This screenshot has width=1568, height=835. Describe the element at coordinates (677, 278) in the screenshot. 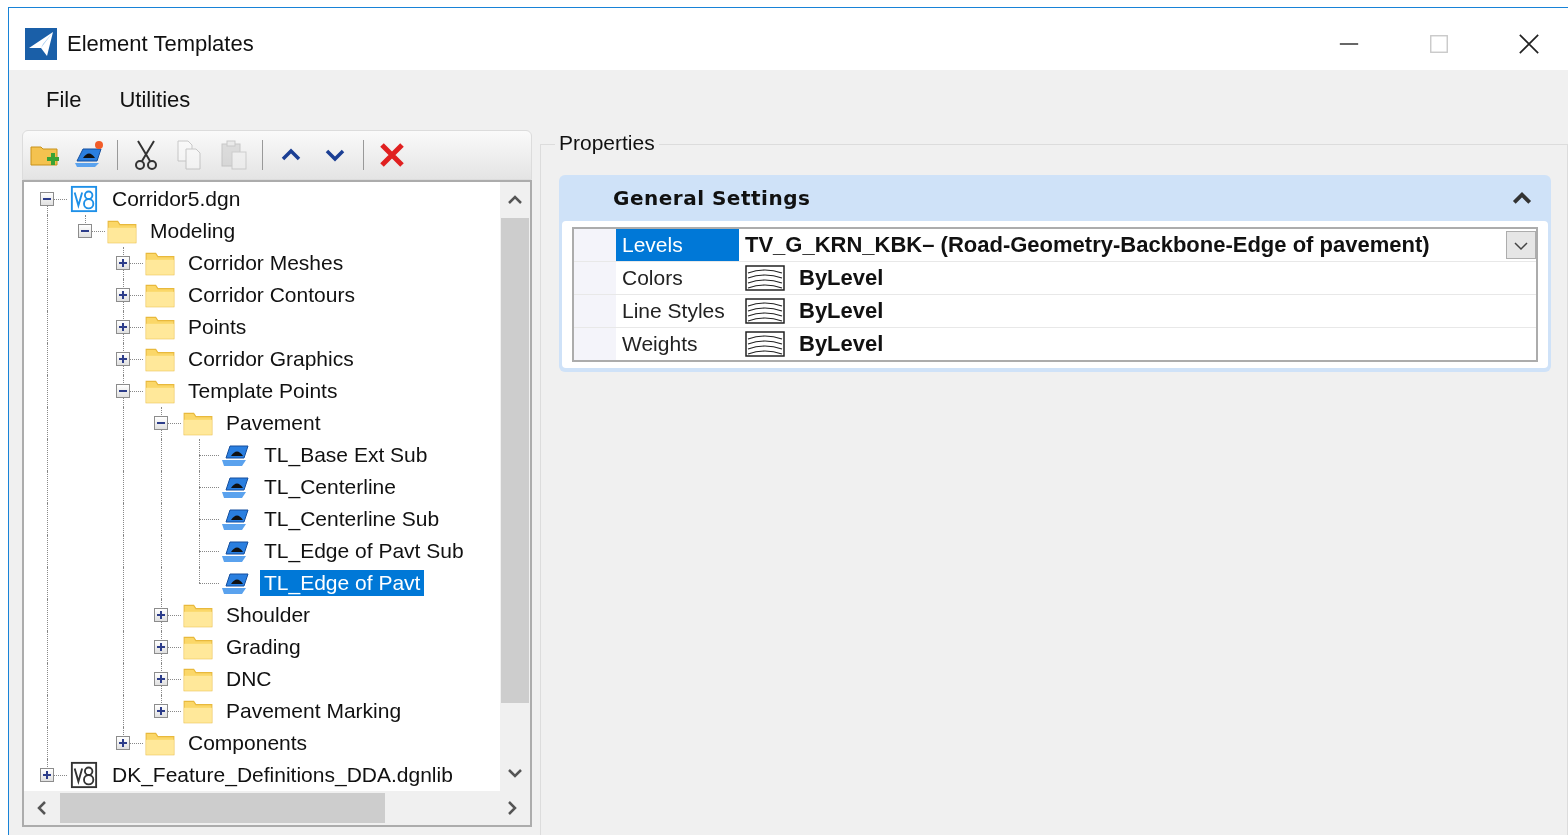

I see `property-label: Colors` at that location.